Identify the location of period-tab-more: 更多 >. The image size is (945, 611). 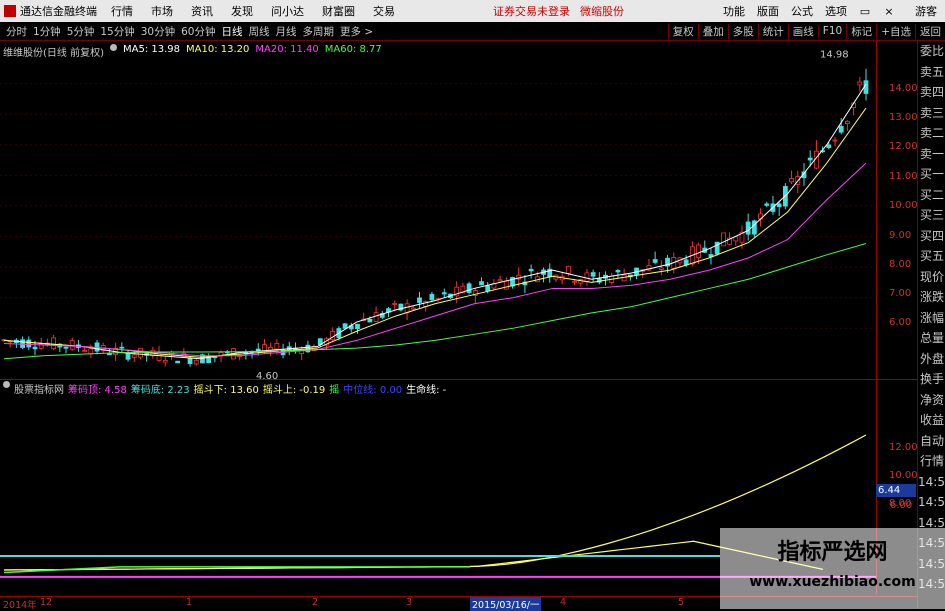
(356, 31).